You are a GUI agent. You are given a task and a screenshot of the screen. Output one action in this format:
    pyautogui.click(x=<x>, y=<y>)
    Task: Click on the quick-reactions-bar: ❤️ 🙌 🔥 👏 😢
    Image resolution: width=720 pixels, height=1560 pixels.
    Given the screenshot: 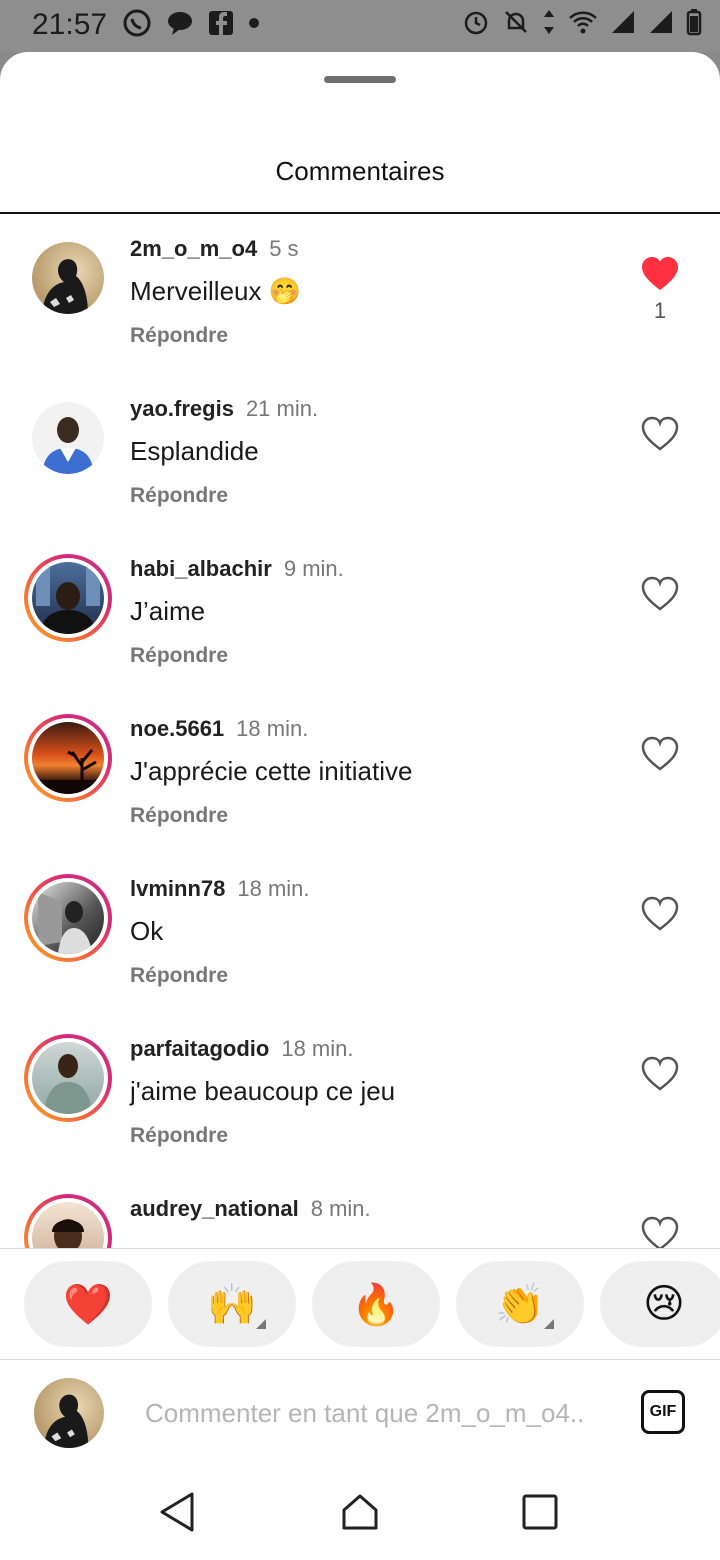 What is the action you would take?
    pyautogui.click(x=360, y=1304)
    